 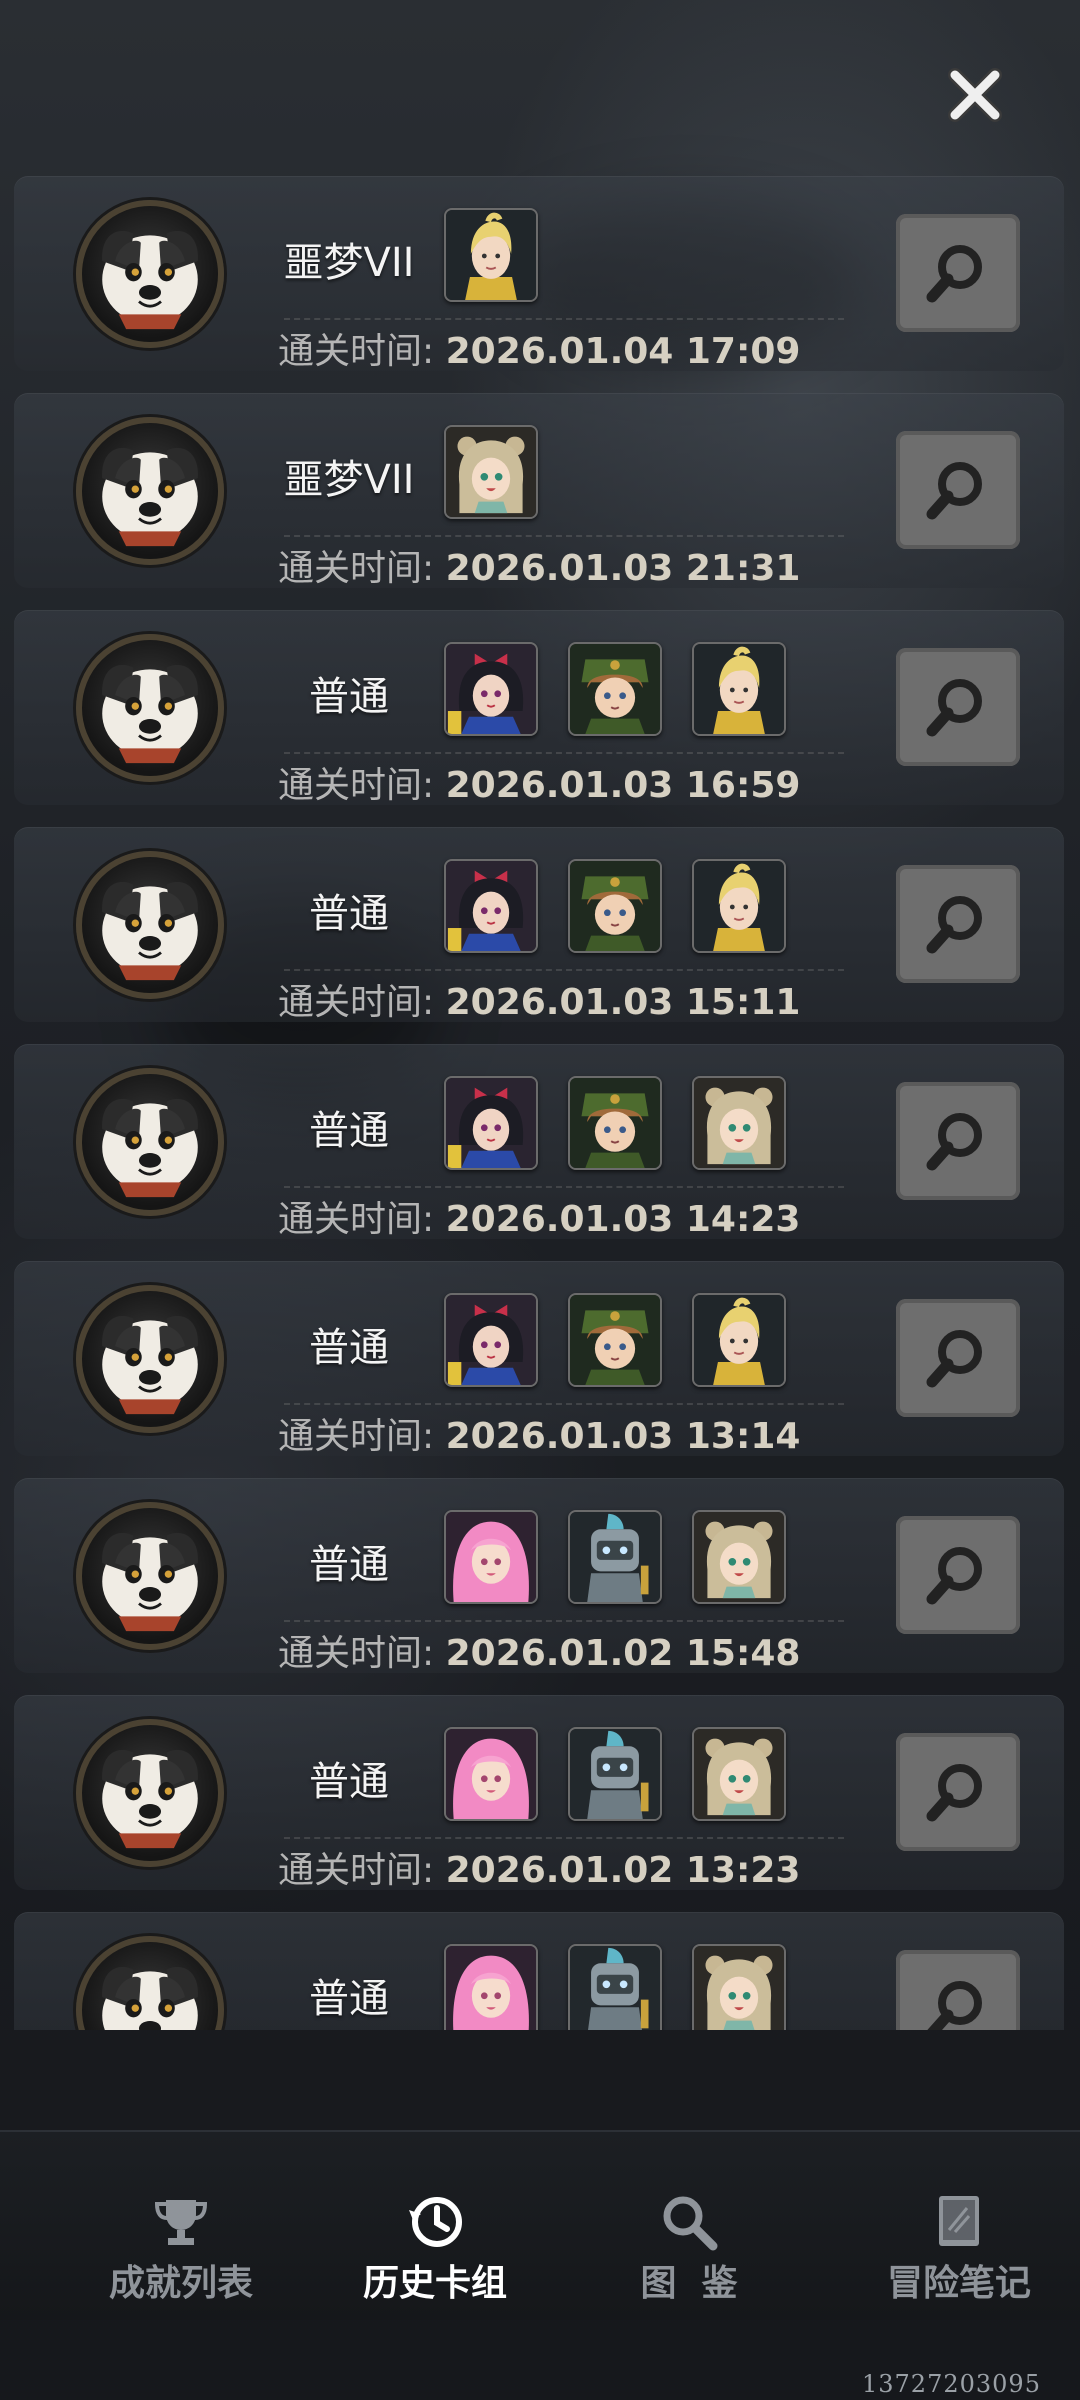 What do you see at coordinates (539, 275) in the screenshot?
I see `history-record-row: 噩梦VII 通关时间: 2026.01.04 17:09` at bounding box center [539, 275].